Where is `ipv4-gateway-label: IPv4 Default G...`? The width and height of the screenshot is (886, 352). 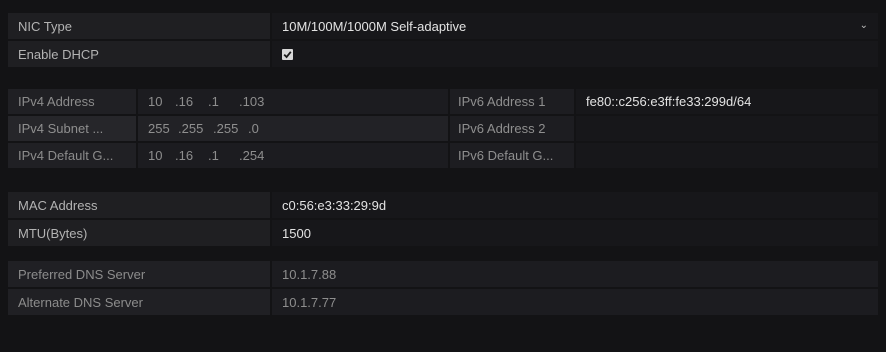 ipv4-gateway-label: IPv4 Default G... is located at coordinates (72, 155).